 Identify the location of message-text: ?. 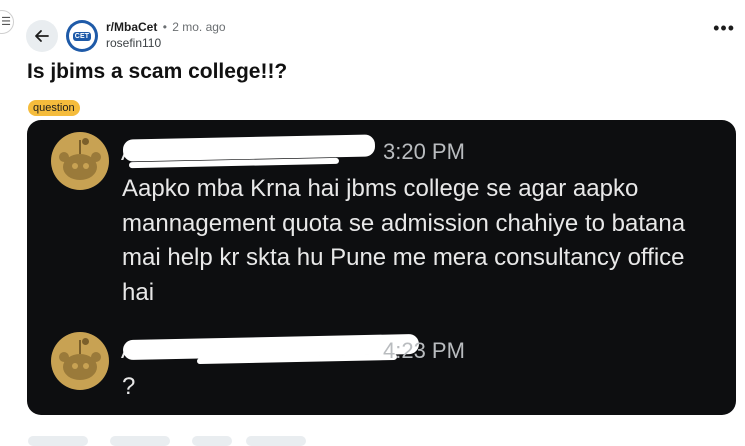
(129, 386).